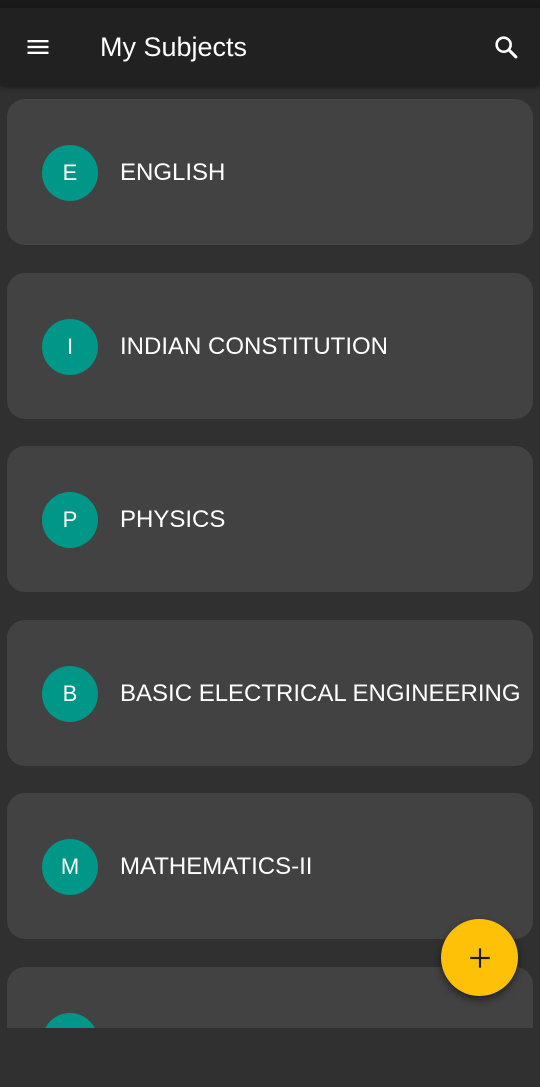  I want to click on status-bar, so click(270, 4).